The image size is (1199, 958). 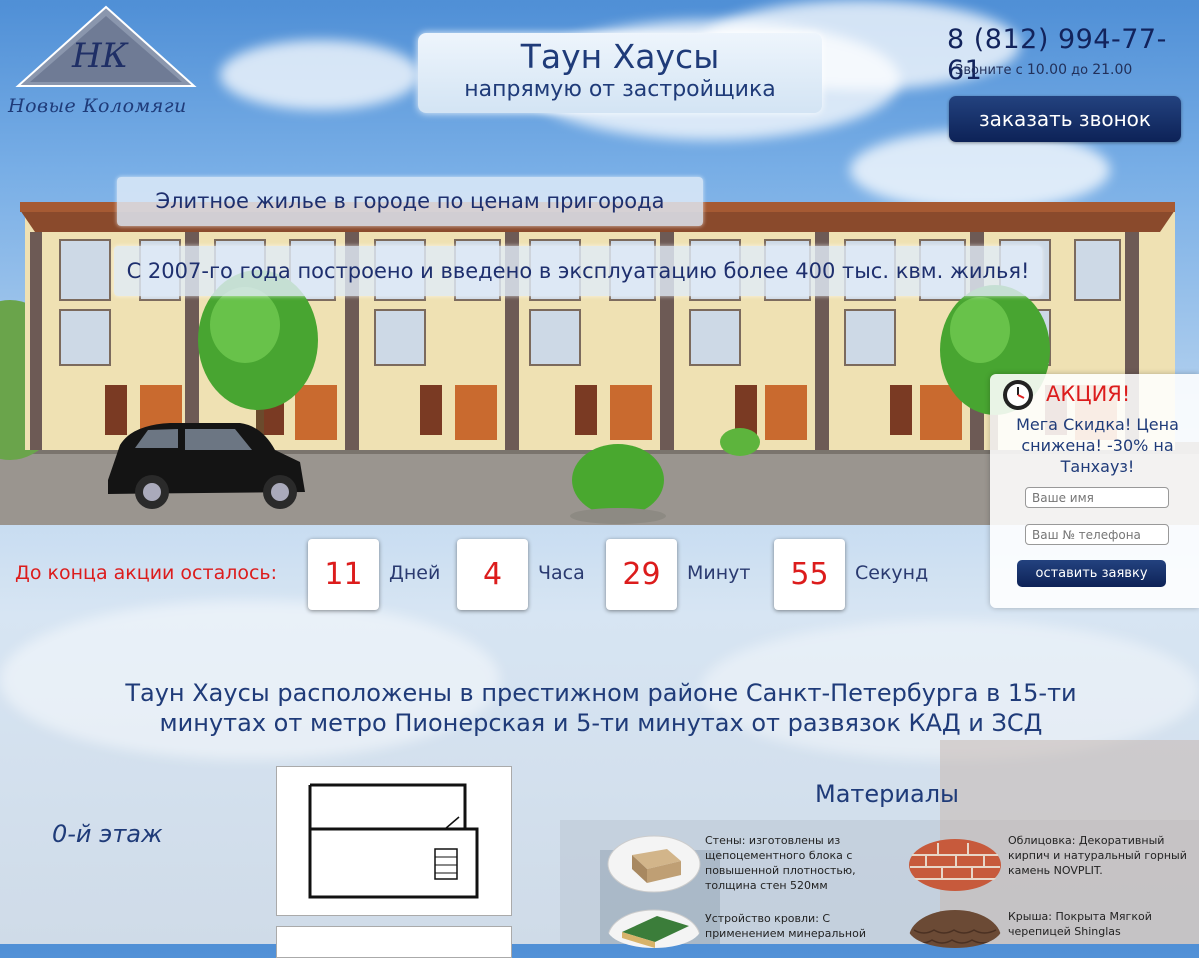 What do you see at coordinates (620, 56) in the screenshot?
I see `page-title: Таун Хаусы` at bounding box center [620, 56].